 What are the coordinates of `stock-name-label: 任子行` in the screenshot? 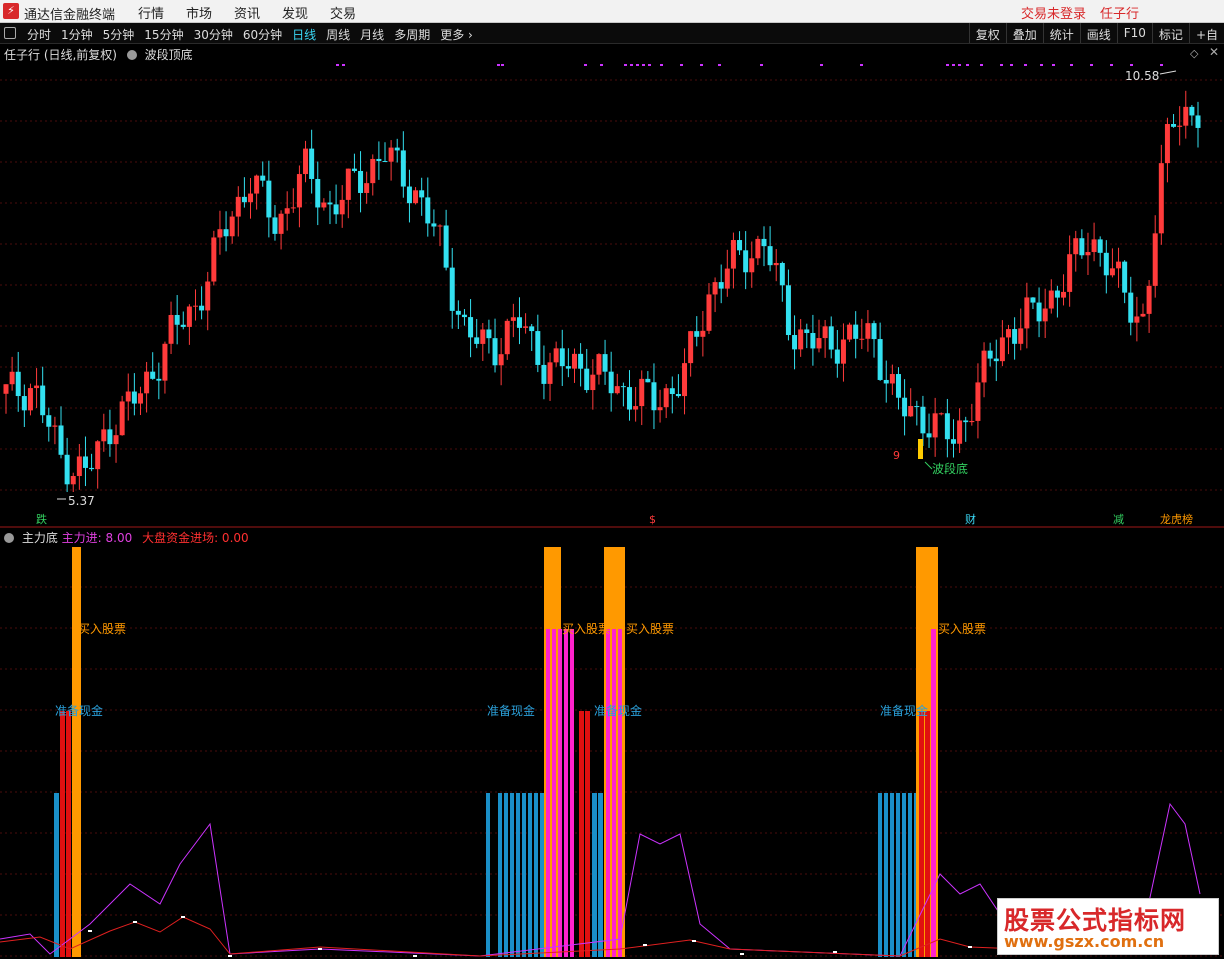 It's located at (1119, 12).